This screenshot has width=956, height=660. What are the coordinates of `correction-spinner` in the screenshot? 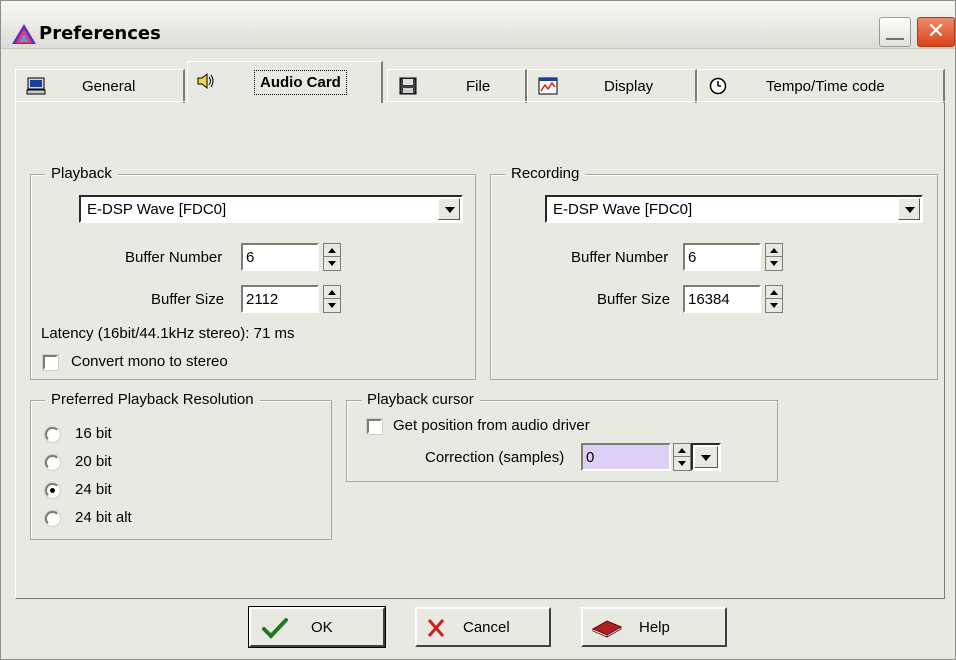 It's located at (682, 457).